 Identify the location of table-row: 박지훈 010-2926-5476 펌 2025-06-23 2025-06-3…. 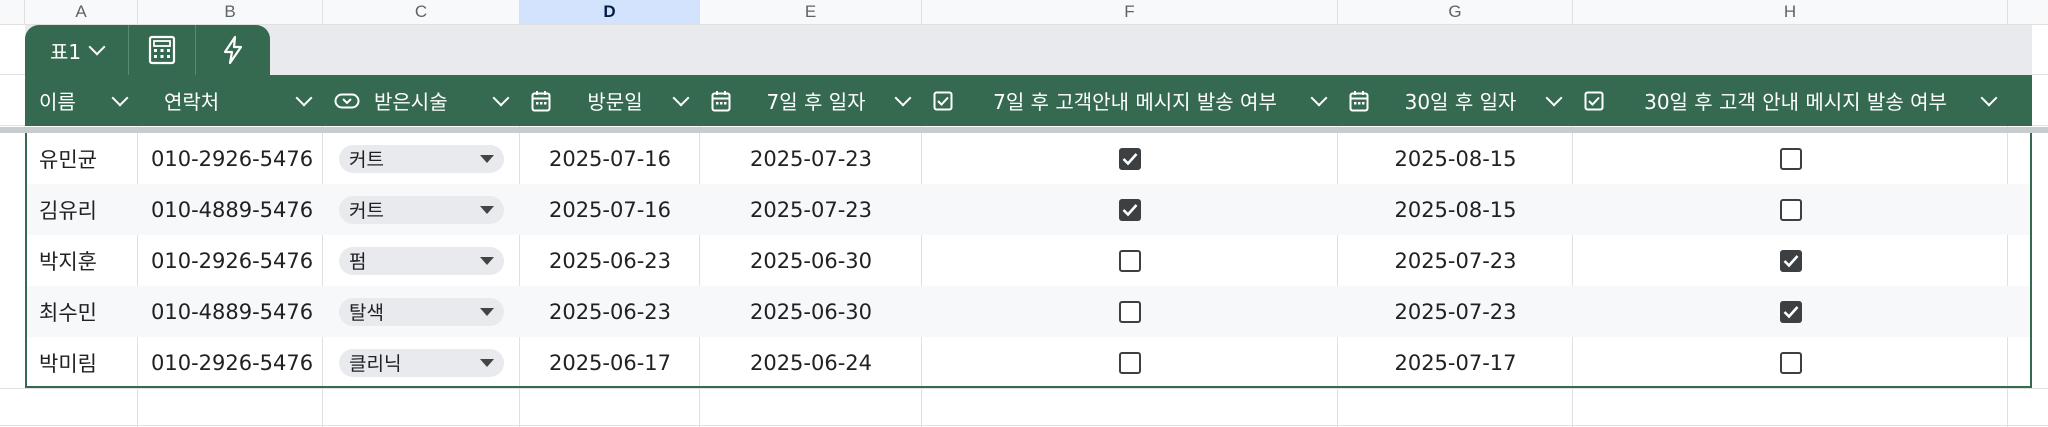
(1028, 260).